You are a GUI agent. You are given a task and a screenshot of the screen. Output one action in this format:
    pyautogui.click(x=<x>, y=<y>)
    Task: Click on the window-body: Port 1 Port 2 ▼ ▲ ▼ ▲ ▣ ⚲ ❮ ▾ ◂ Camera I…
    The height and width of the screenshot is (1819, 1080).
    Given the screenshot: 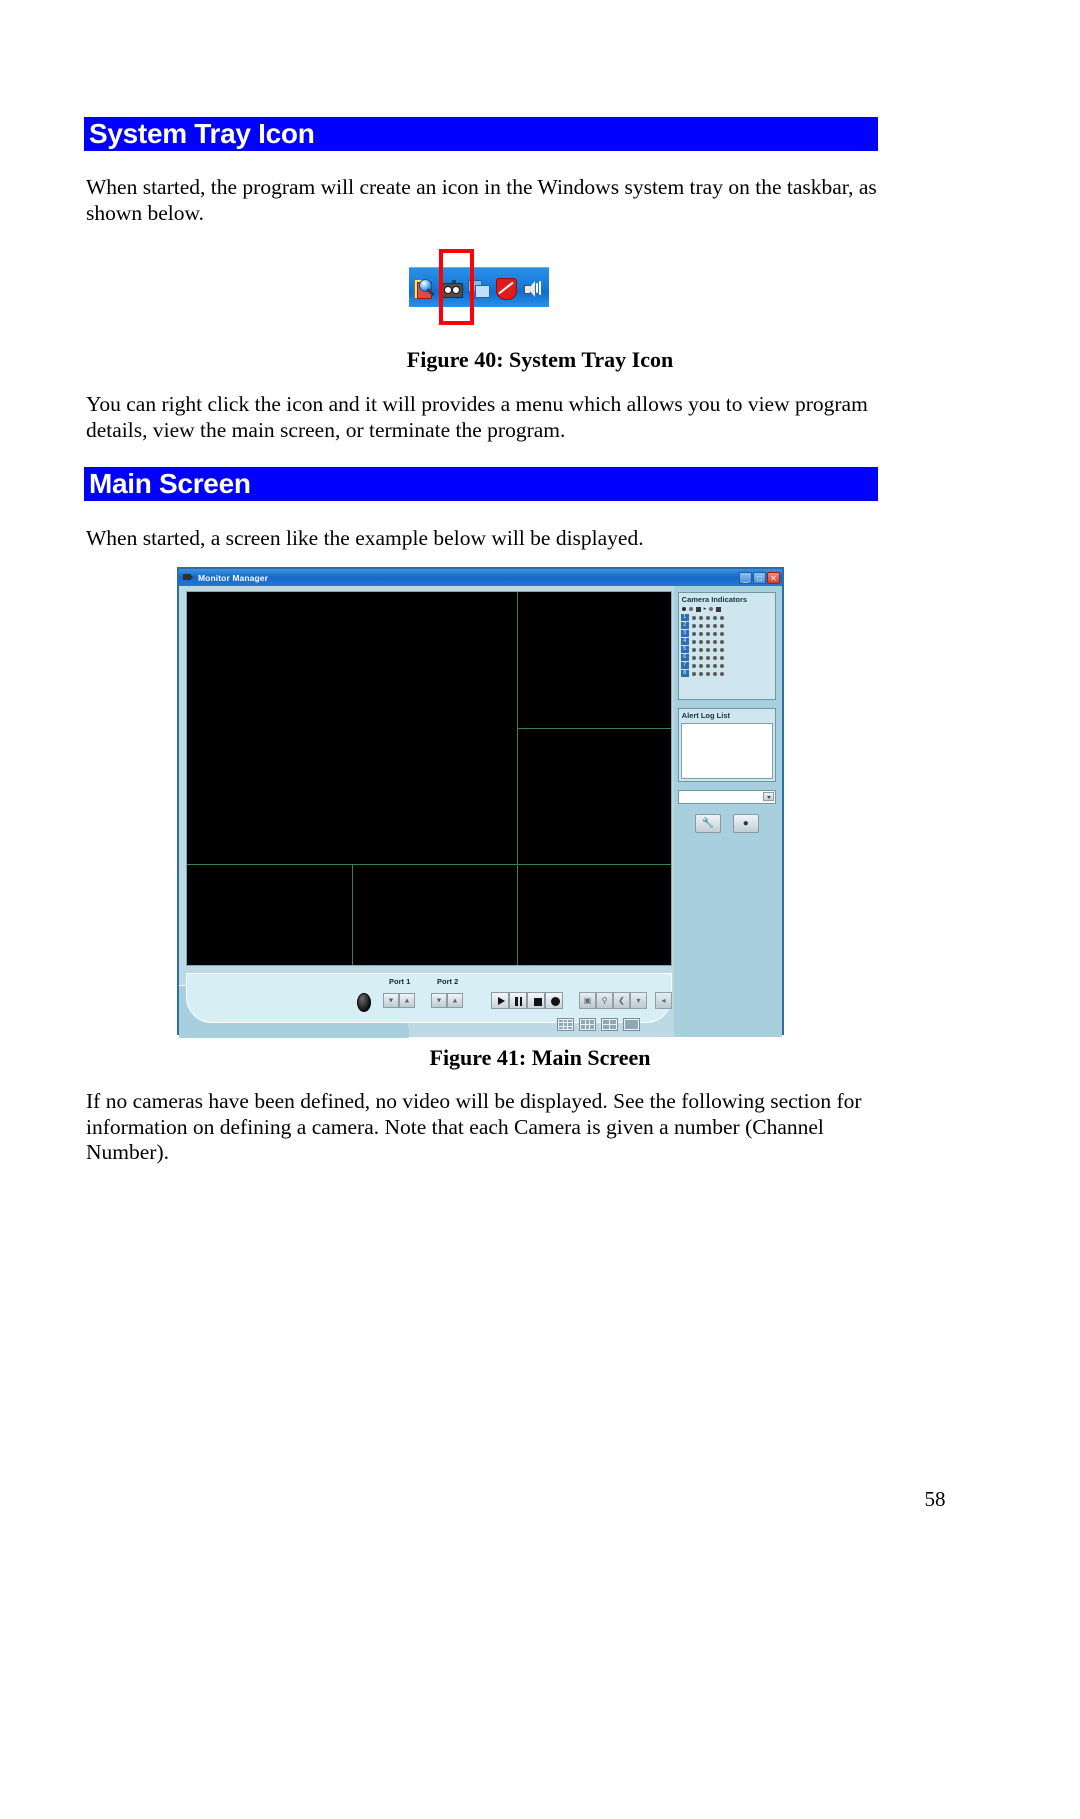 What is the action you would take?
    pyautogui.click(x=480, y=812)
    